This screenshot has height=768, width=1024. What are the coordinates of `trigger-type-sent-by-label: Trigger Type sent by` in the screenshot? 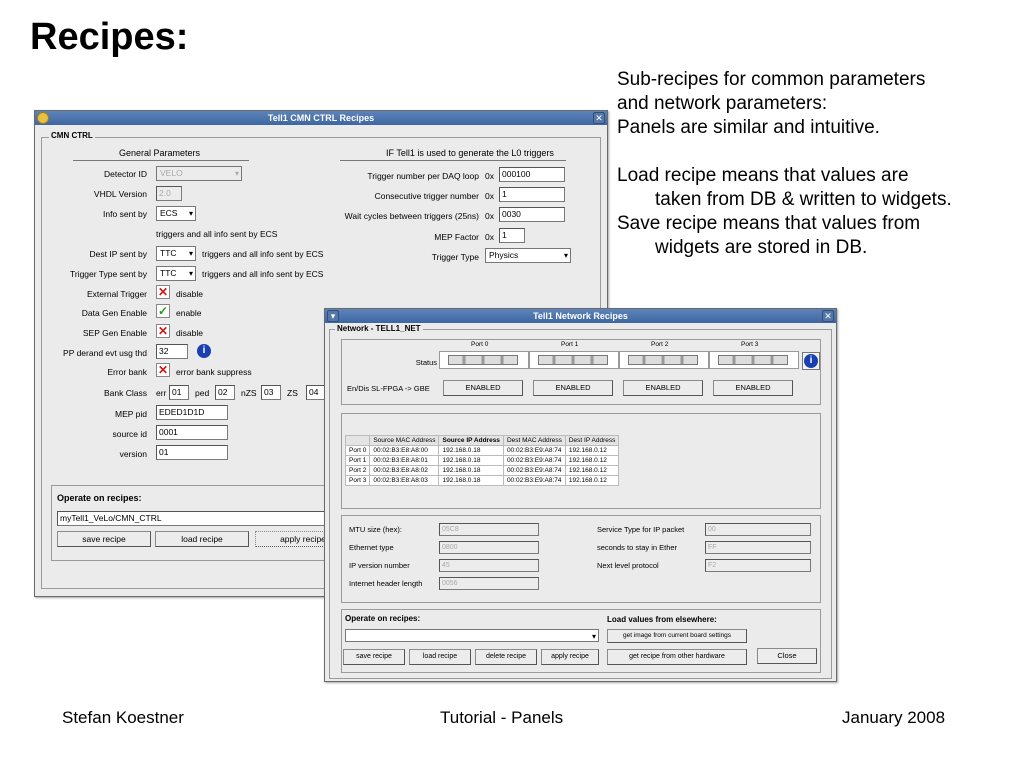 It's located at (108, 274).